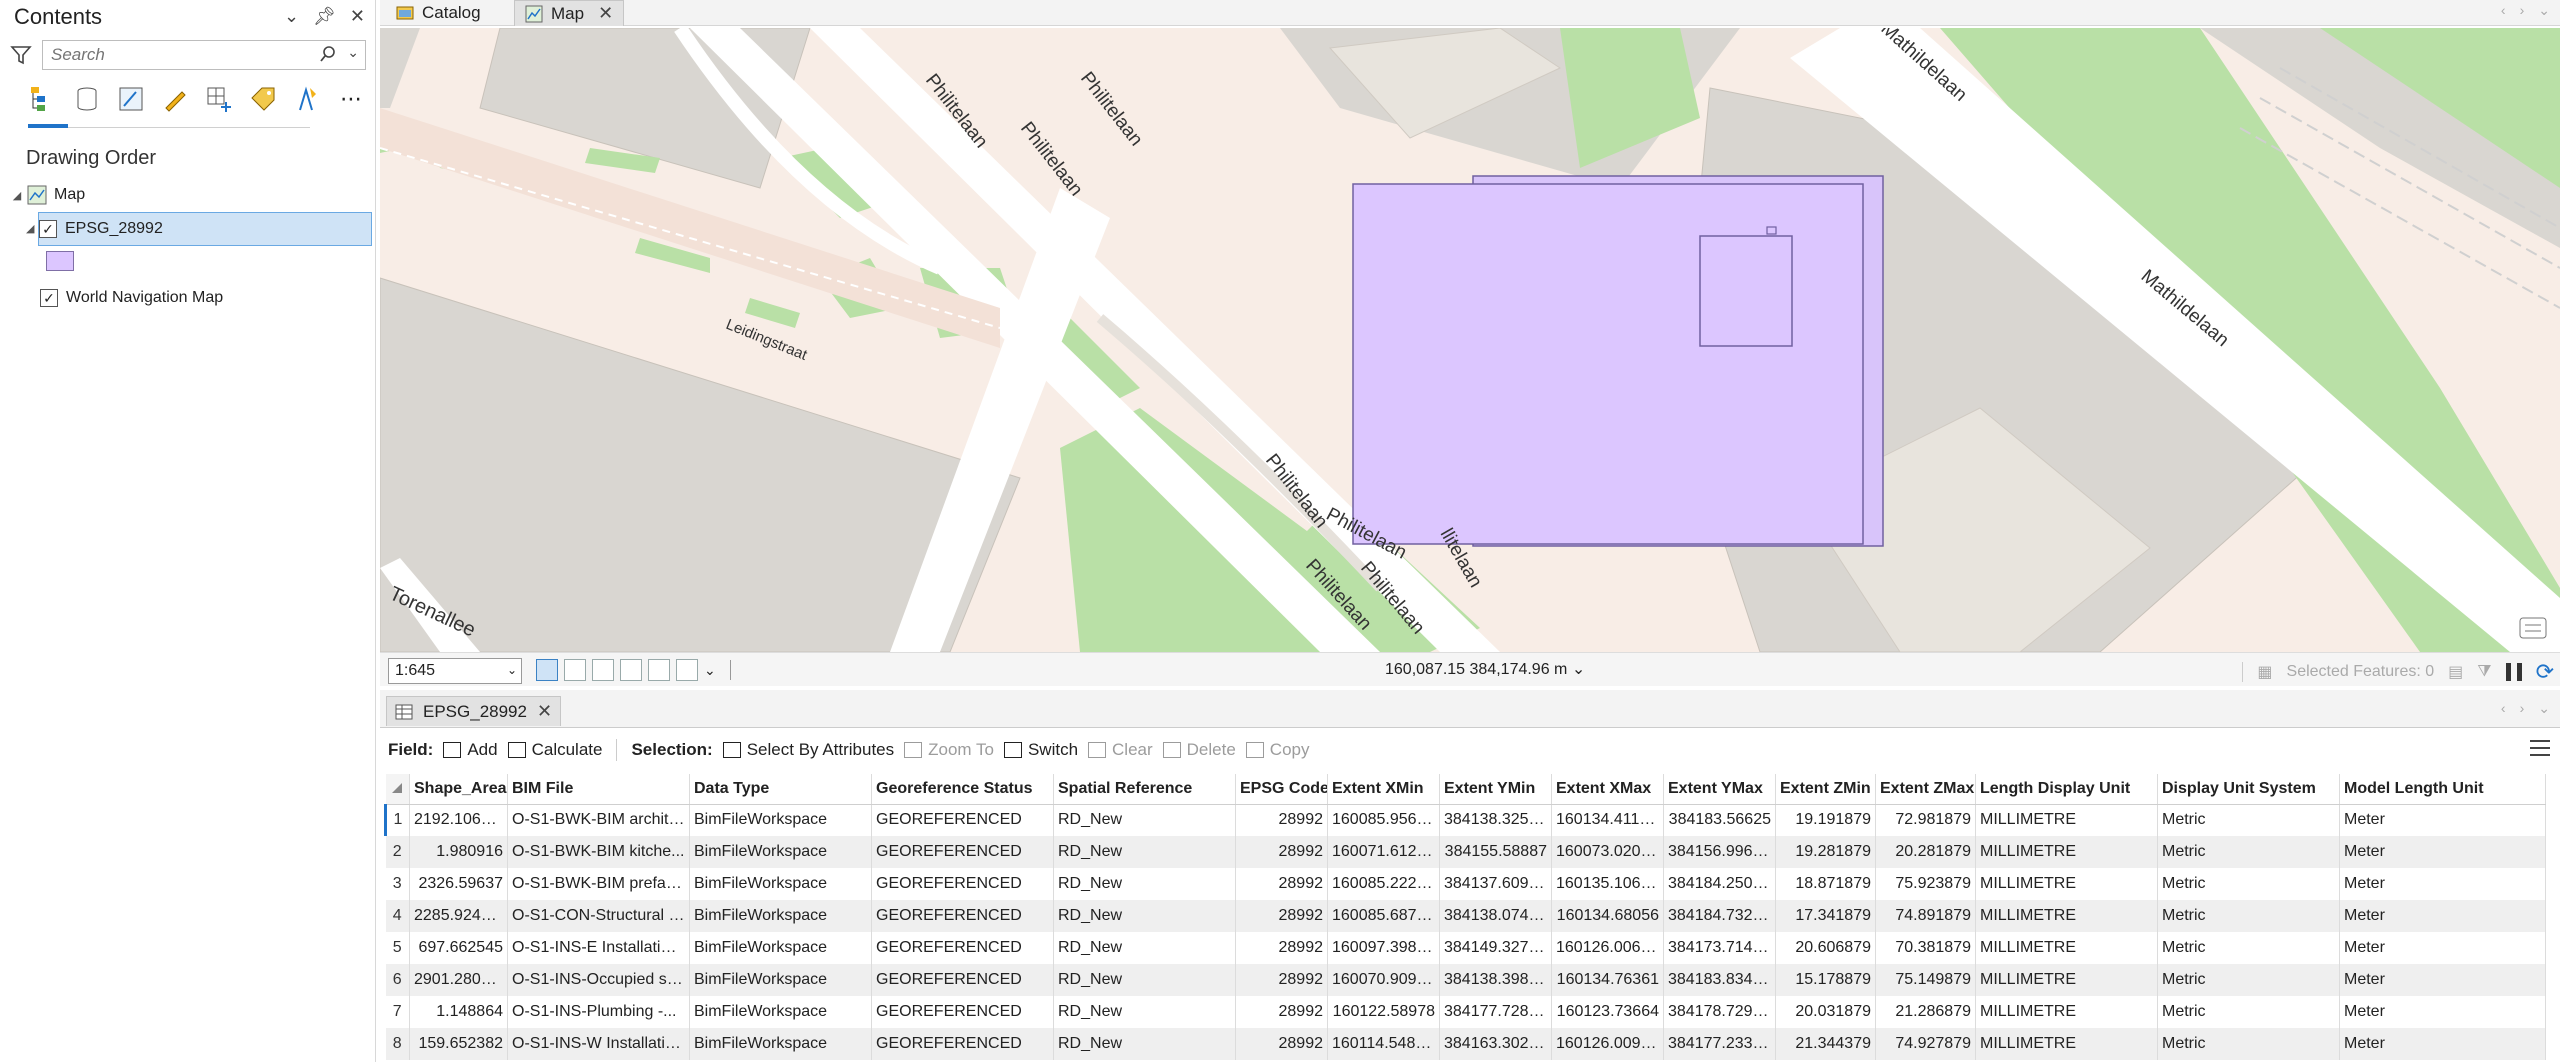  Describe the element at coordinates (328, 54) in the screenshot. I see `search-icon` at that location.